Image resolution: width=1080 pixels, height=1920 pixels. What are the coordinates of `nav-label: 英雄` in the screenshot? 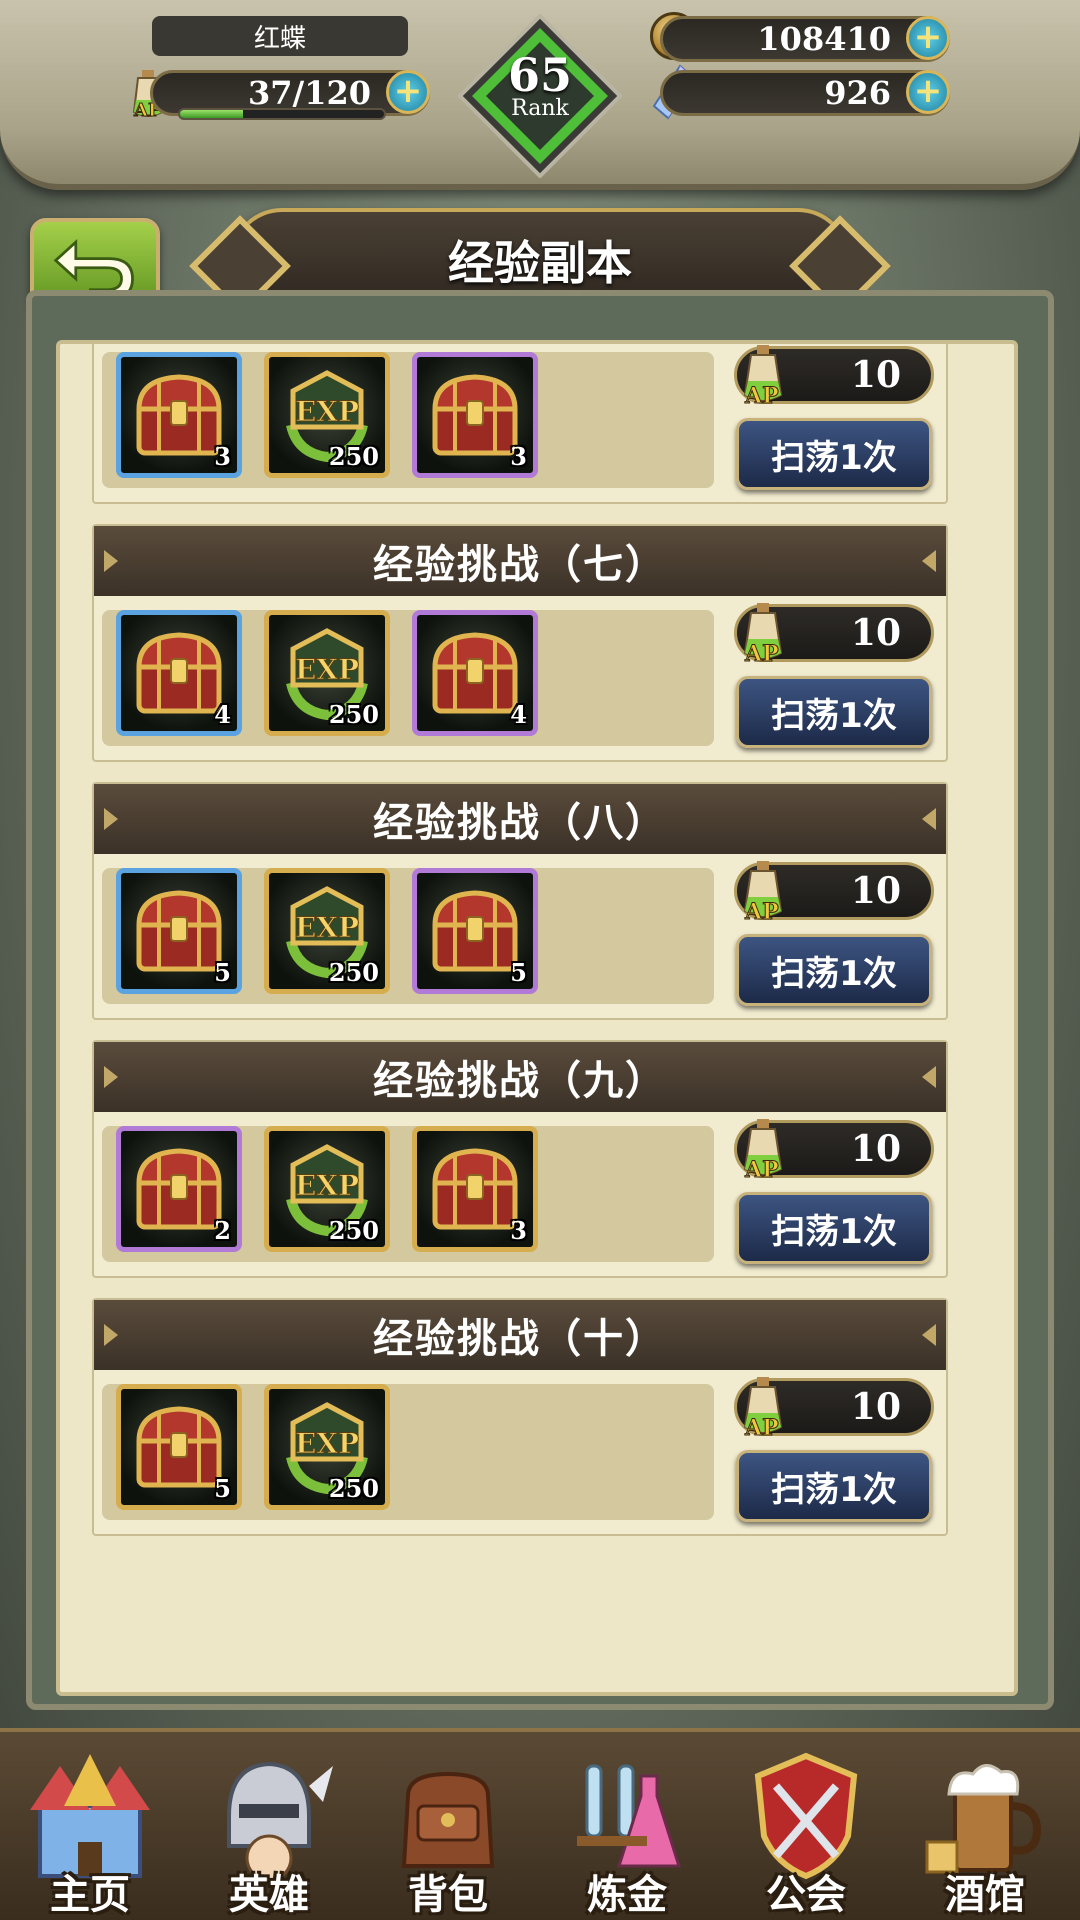 It's located at (269, 1895).